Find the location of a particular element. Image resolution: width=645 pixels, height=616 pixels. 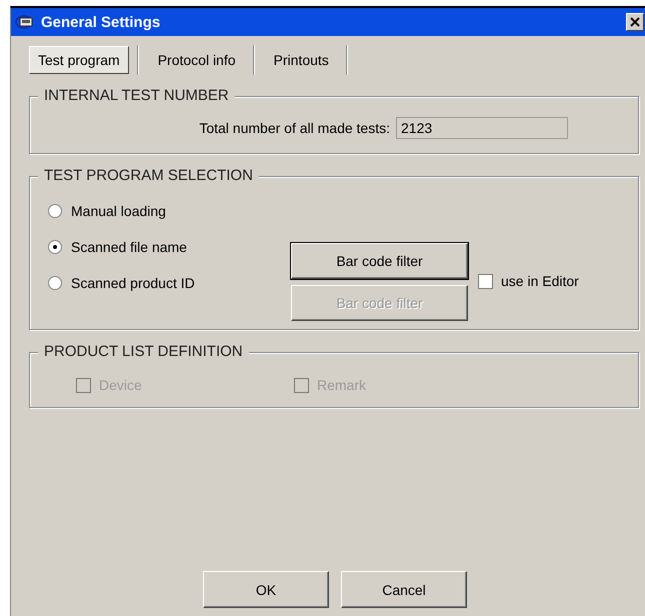

use-in-editor-checkbox: use in Editor is located at coordinates (523, 243).